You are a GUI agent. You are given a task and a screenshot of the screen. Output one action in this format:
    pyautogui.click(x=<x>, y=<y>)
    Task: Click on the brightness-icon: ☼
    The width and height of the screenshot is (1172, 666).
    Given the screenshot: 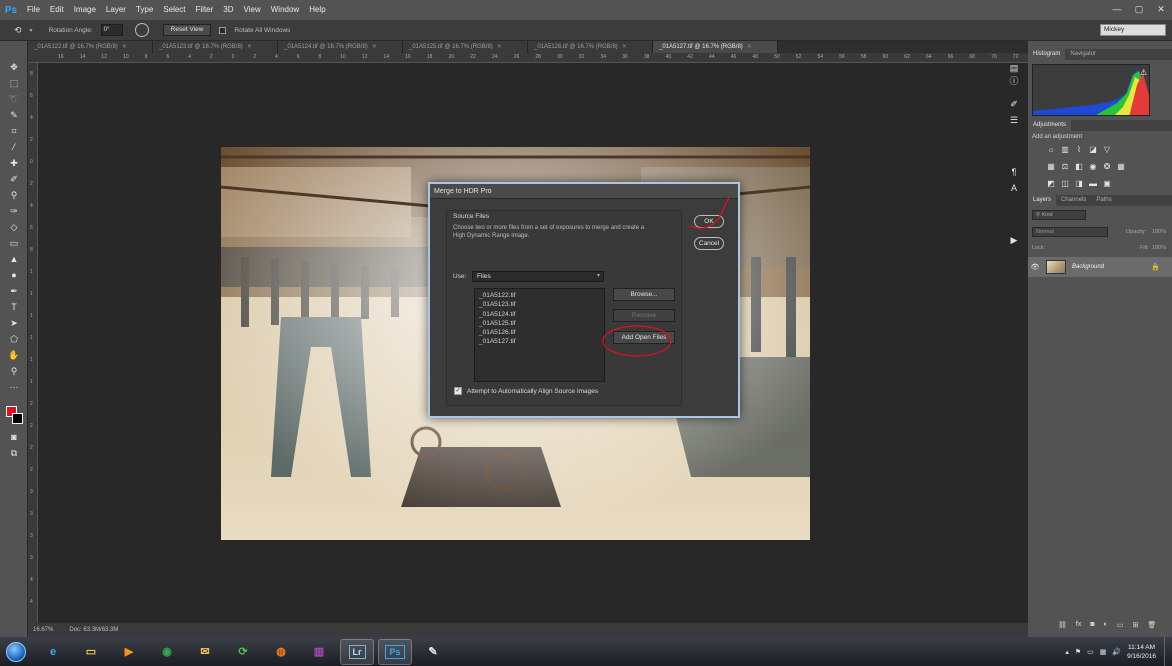 What is the action you would take?
    pyautogui.click(x=1051, y=149)
    